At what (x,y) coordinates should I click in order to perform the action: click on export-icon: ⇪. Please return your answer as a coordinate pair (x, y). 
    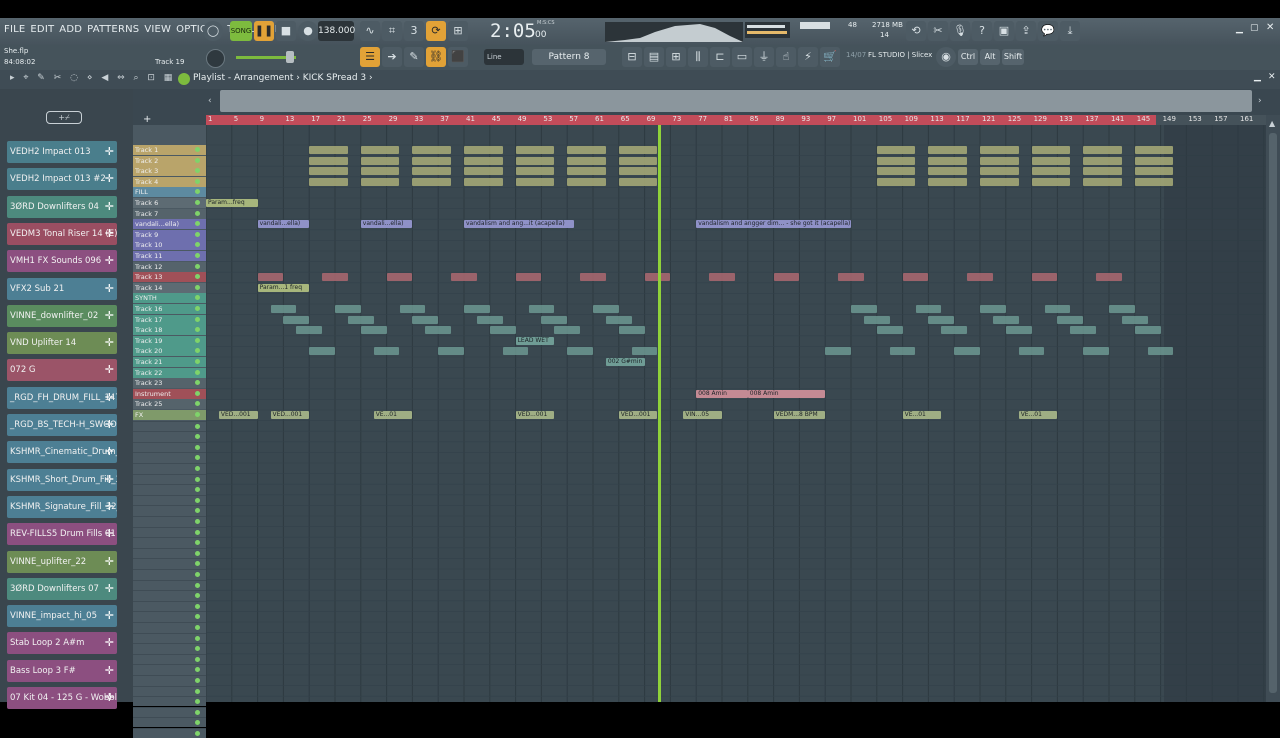
    Looking at the image, I should click on (1026, 31).